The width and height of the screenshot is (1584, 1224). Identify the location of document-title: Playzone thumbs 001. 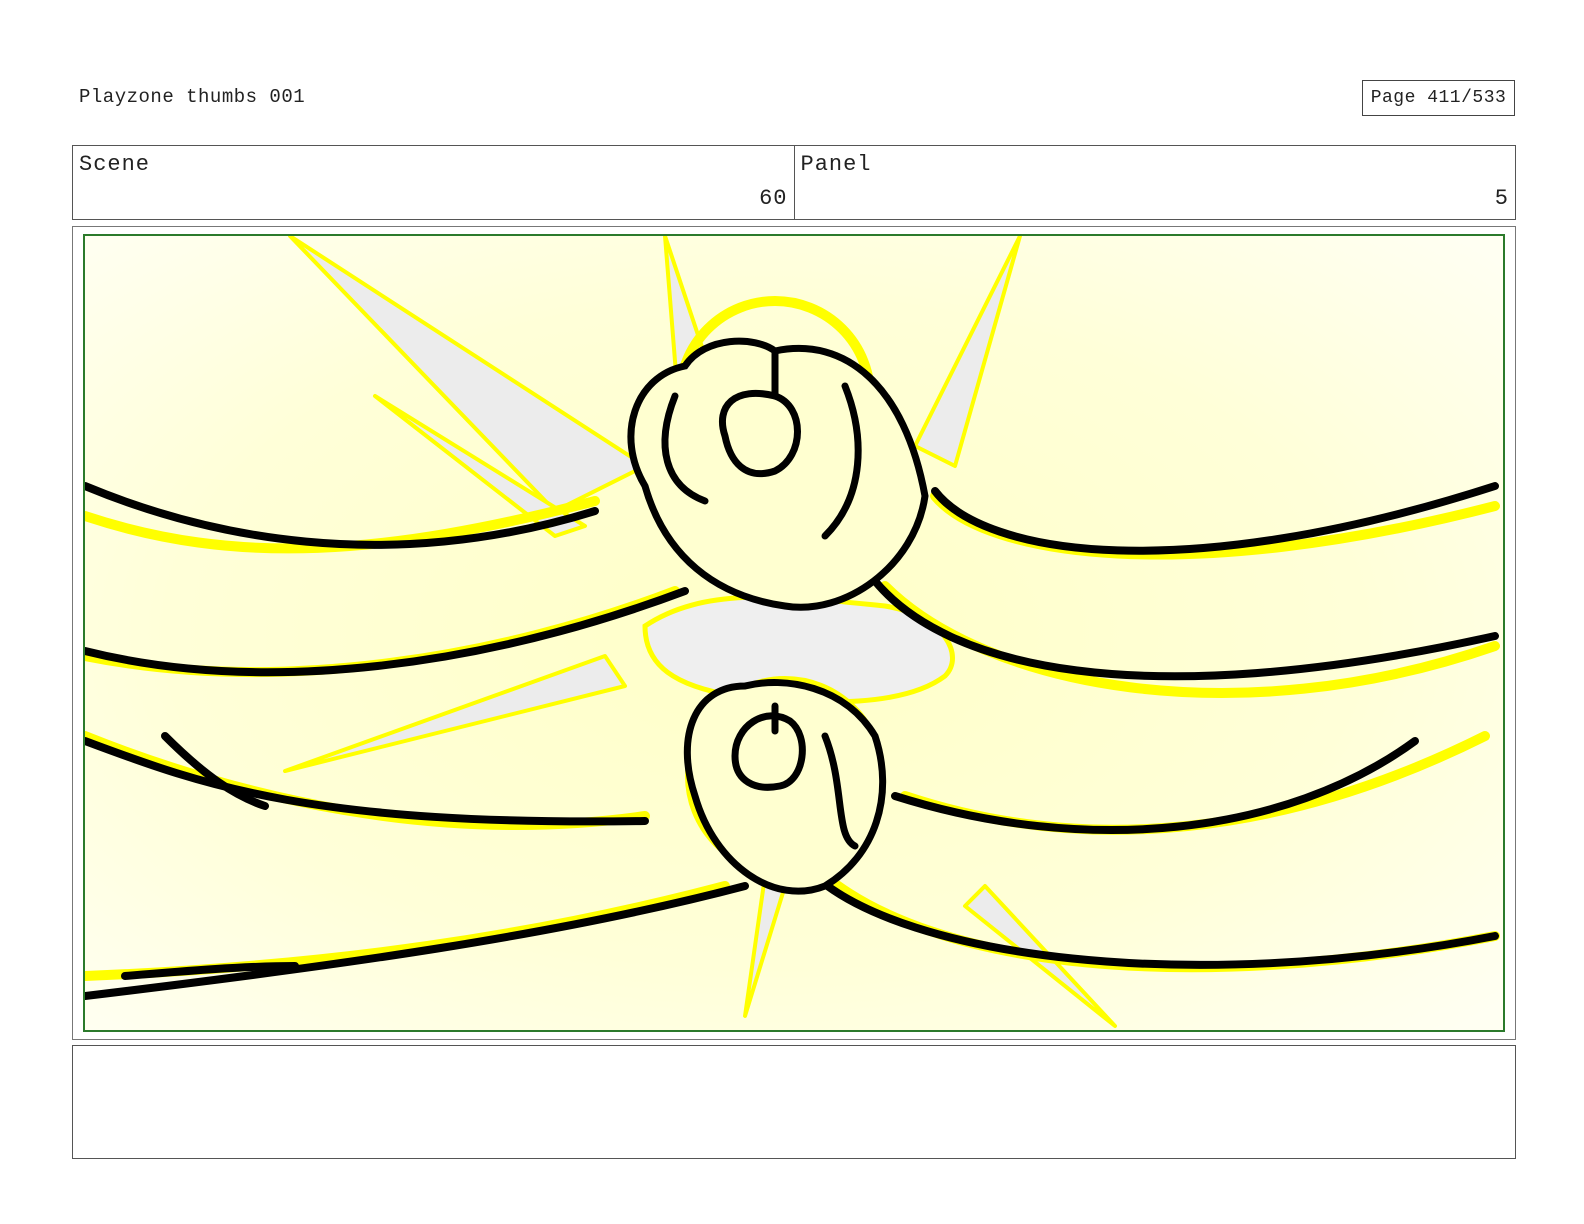
(192, 97).